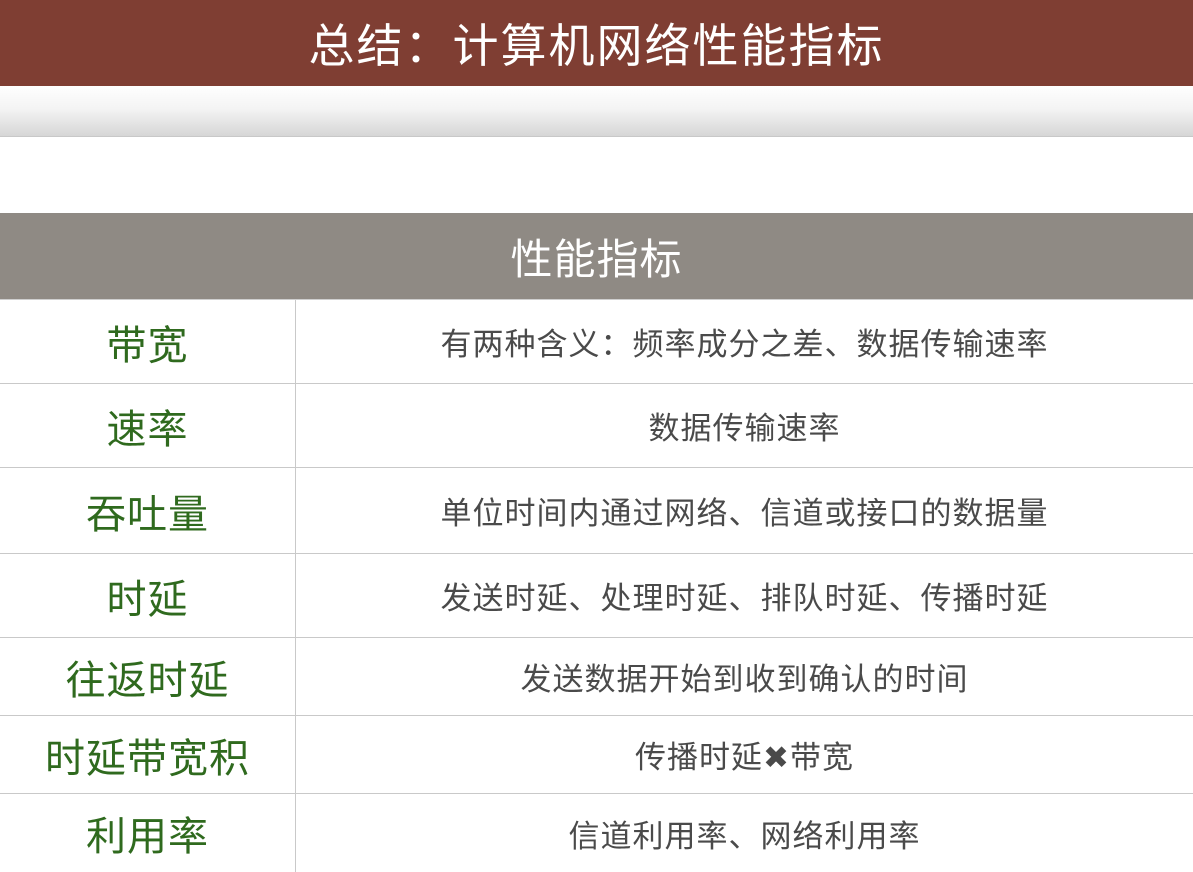  Describe the element at coordinates (744, 680) in the screenshot. I see `metric-description: 发送数据开始到收到确认的时间` at that location.